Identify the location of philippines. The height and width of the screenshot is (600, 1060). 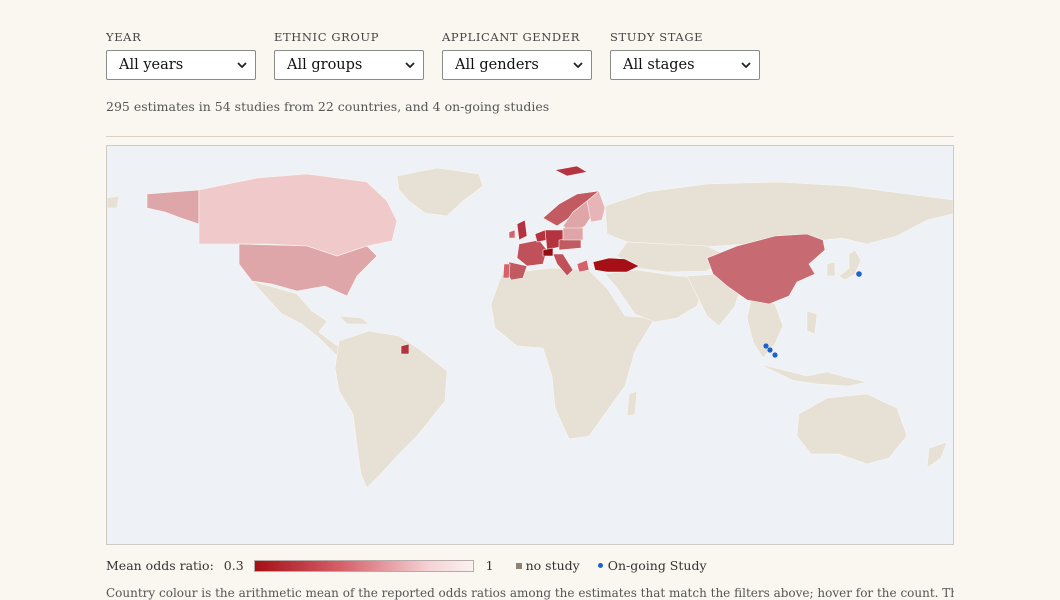
(812, 322).